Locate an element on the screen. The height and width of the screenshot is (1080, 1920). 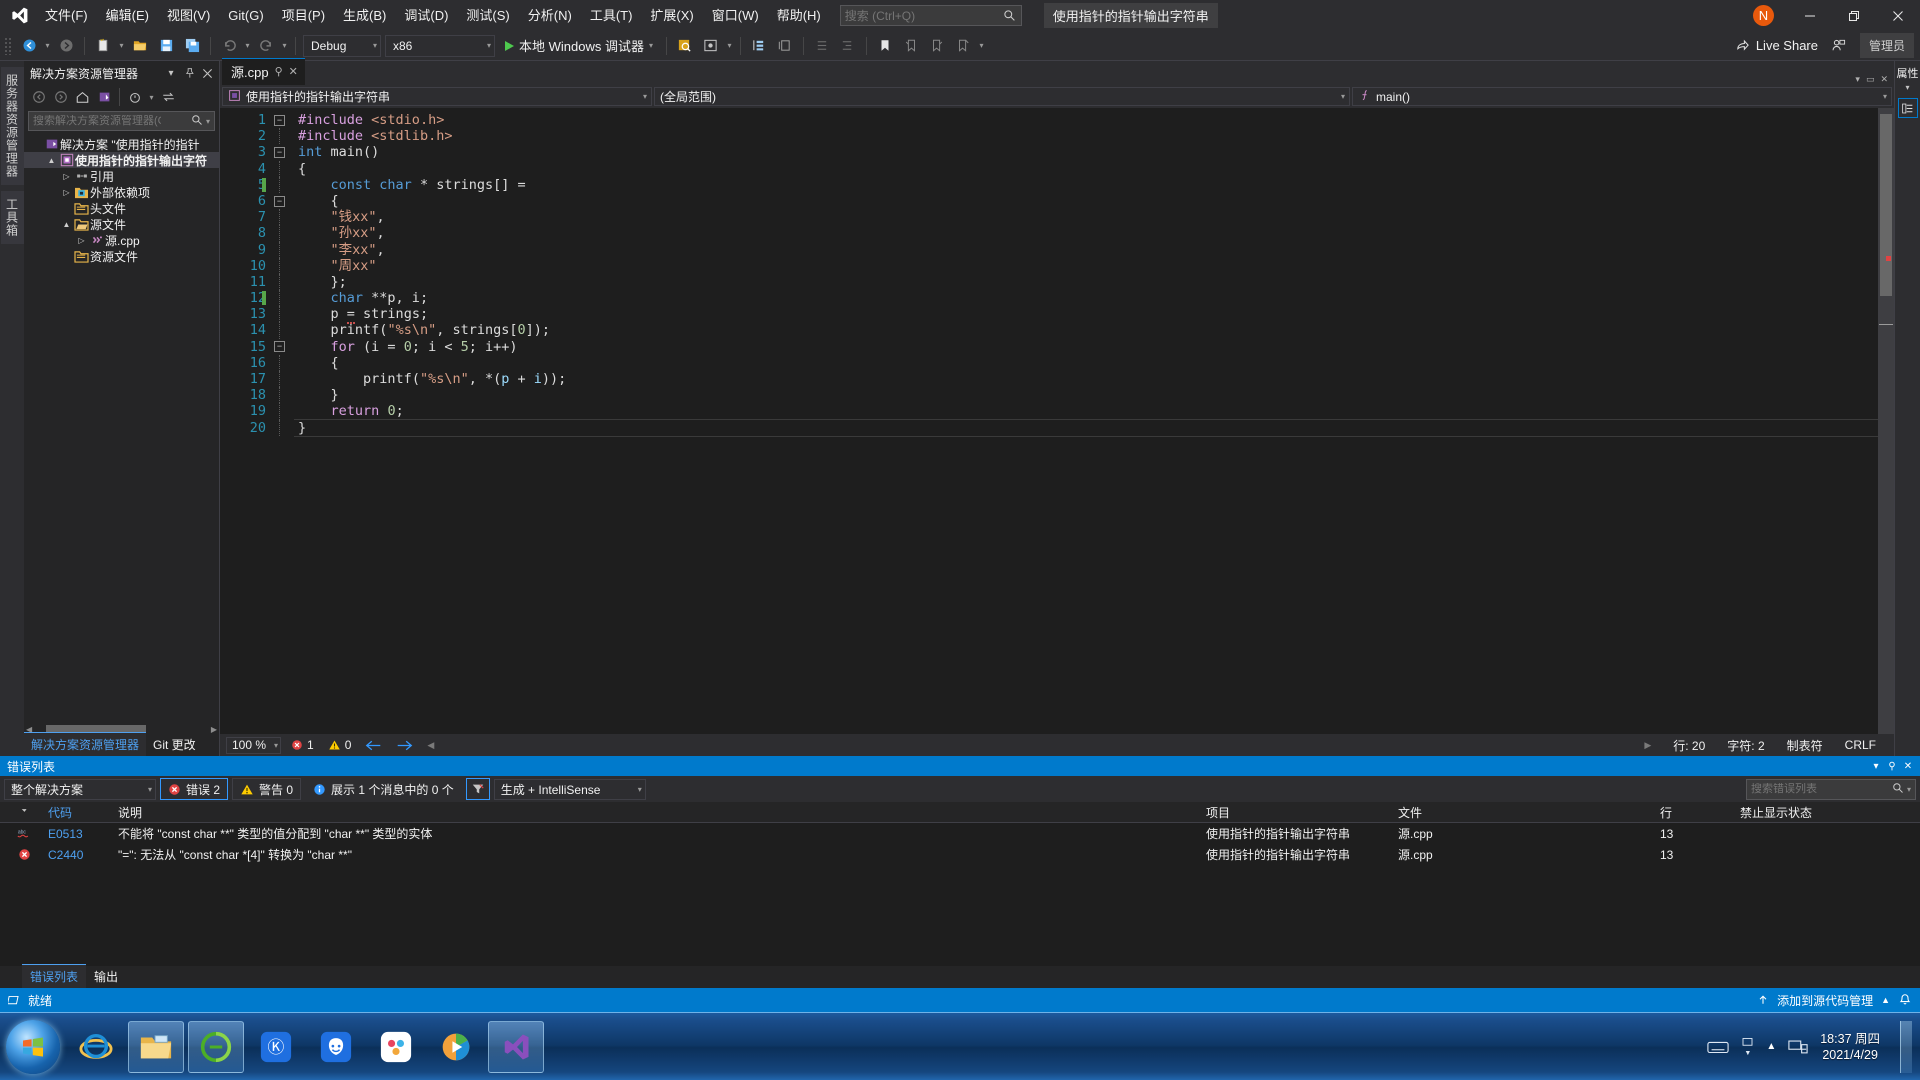
file-column-header: 文件 is located at coordinates (1529, 812).